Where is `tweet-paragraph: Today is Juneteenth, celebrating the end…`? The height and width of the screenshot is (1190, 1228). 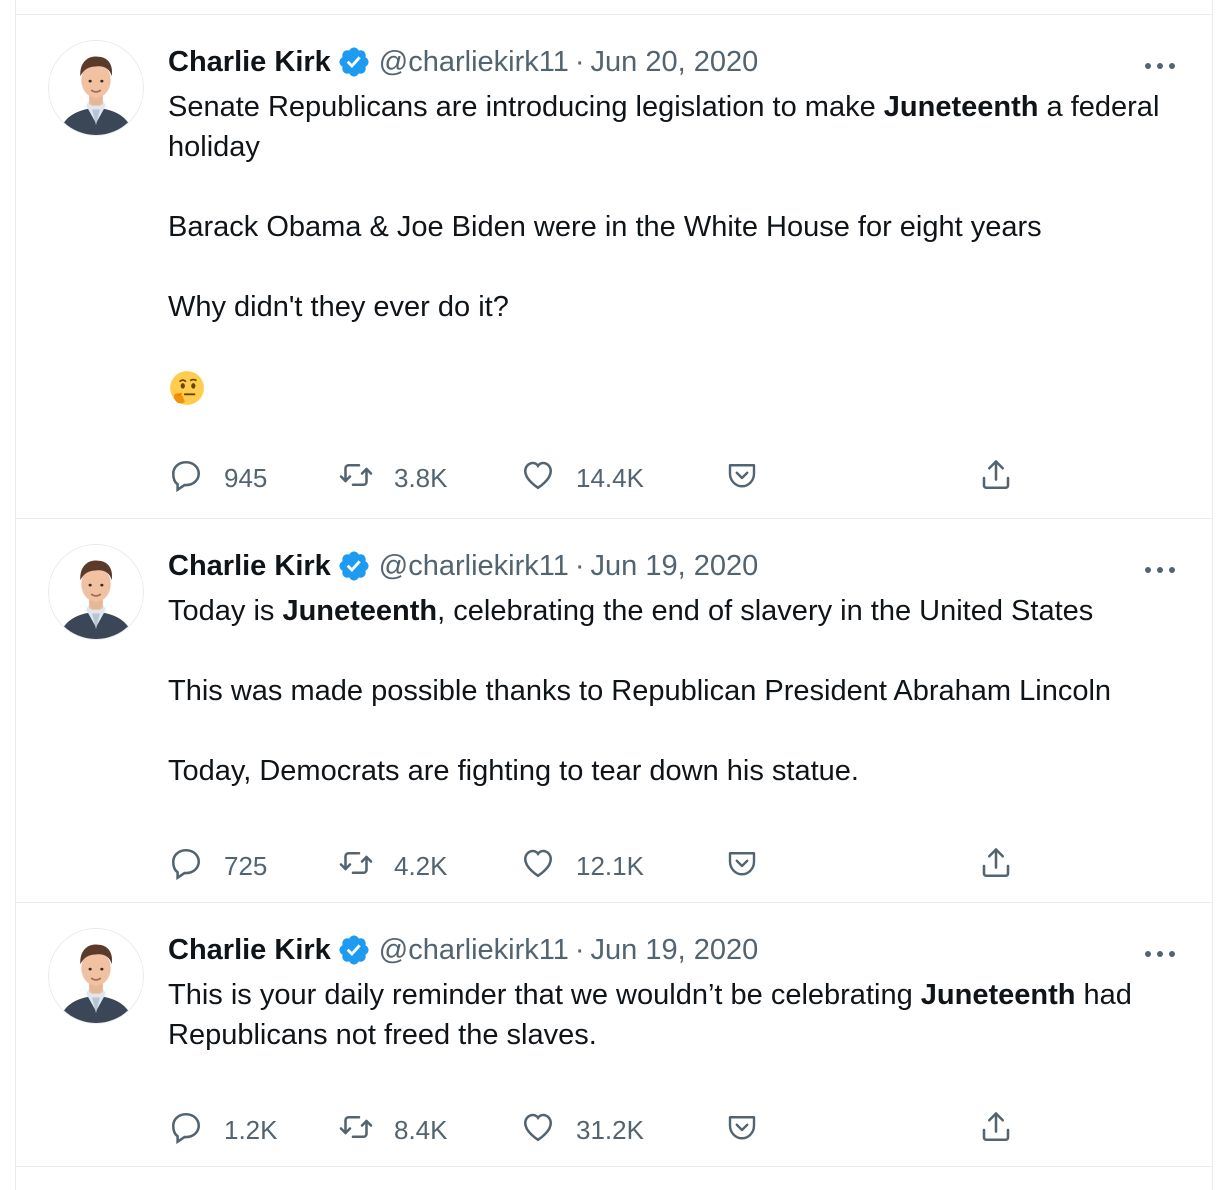 tweet-paragraph: Today is Juneteenth, celebrating the end… is located at coordinates (678, 611).